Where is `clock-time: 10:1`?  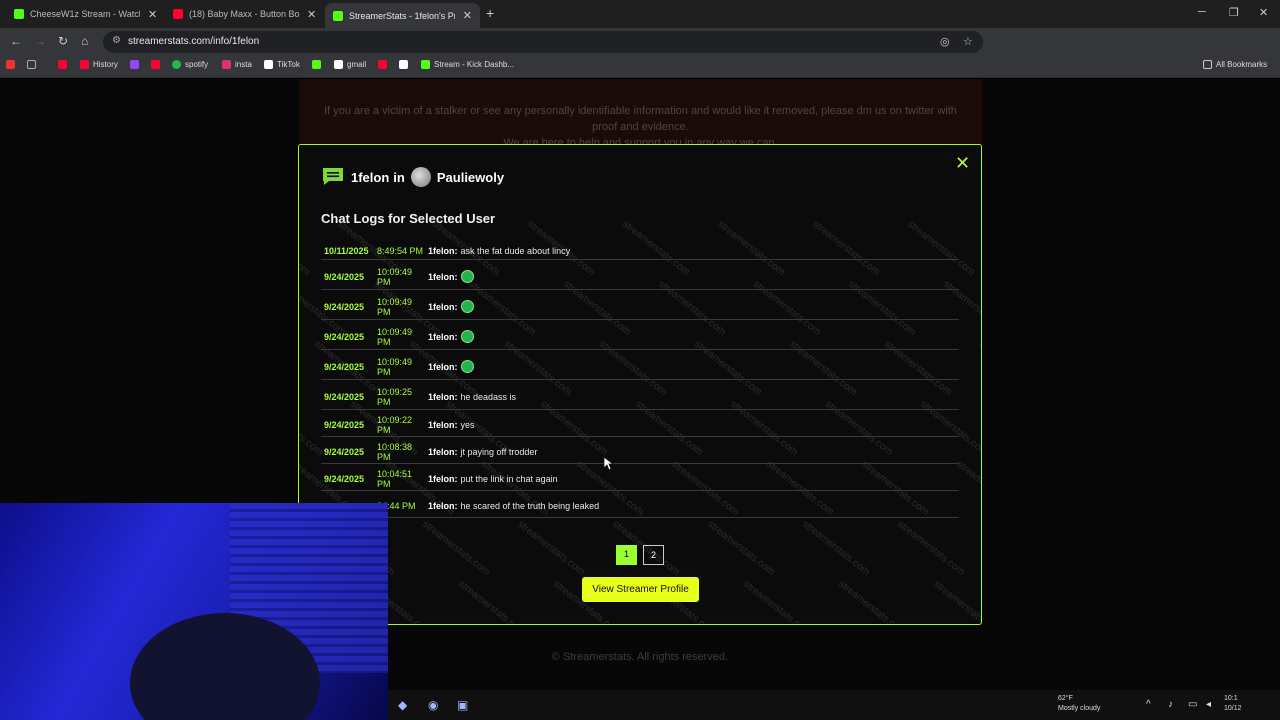 clock-time: 10:1 is located at coordinates (1231, 698).